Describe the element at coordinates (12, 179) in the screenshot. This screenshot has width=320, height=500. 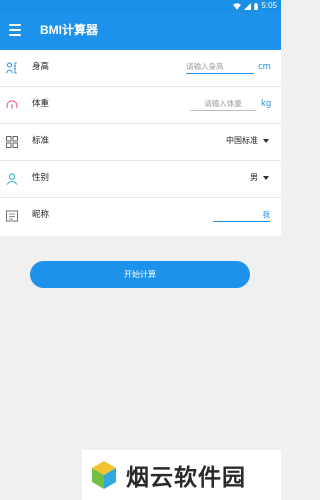
I see `person-icon` at that location.